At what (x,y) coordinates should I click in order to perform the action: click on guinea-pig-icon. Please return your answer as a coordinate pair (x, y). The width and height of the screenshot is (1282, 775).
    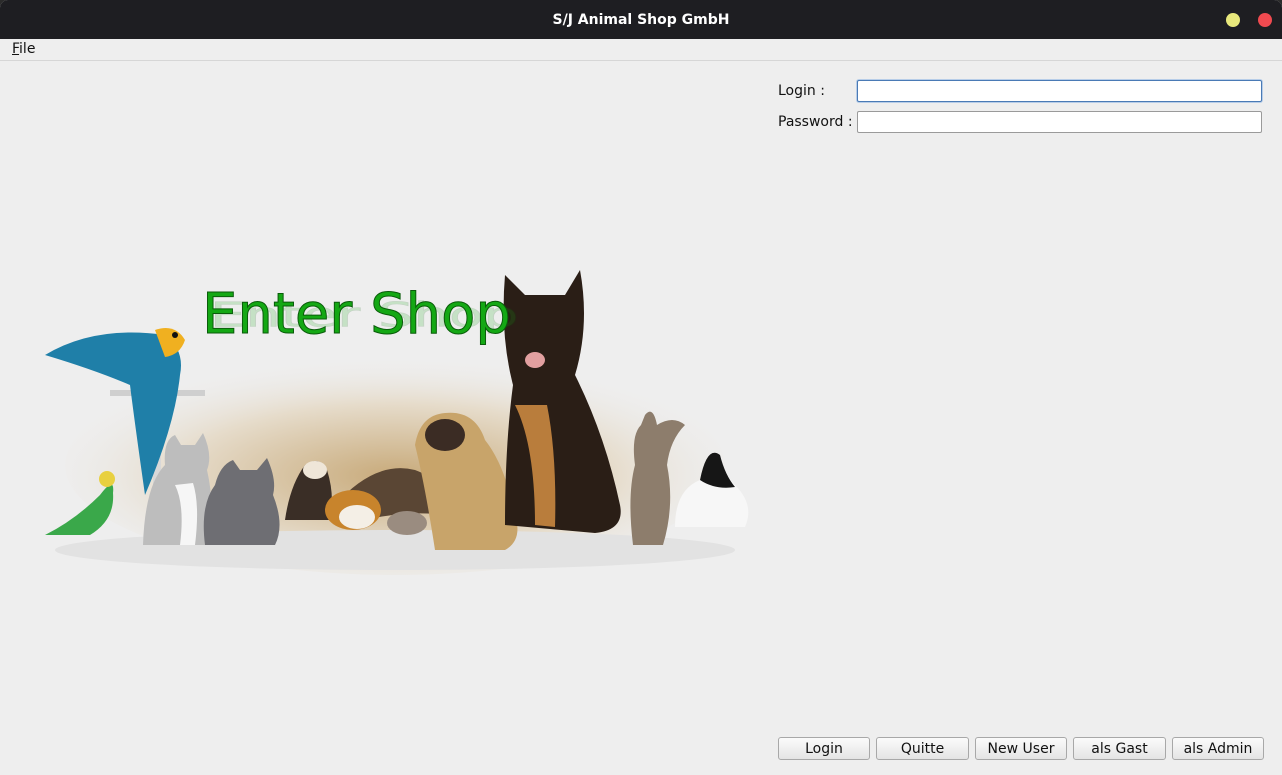
    Looking at the image, I should click on (353, 510).